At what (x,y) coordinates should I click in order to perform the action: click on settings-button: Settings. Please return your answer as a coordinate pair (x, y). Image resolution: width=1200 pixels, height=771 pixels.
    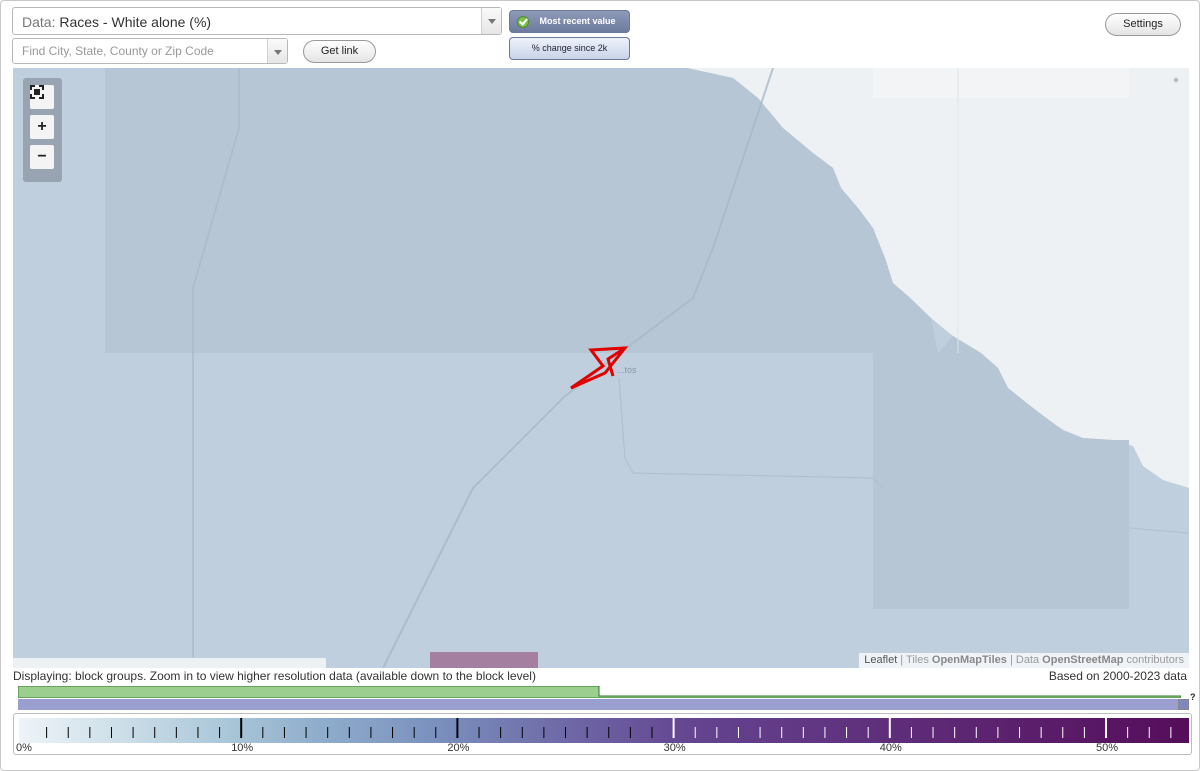
    Looking at the image, I should click on (1143, 24).